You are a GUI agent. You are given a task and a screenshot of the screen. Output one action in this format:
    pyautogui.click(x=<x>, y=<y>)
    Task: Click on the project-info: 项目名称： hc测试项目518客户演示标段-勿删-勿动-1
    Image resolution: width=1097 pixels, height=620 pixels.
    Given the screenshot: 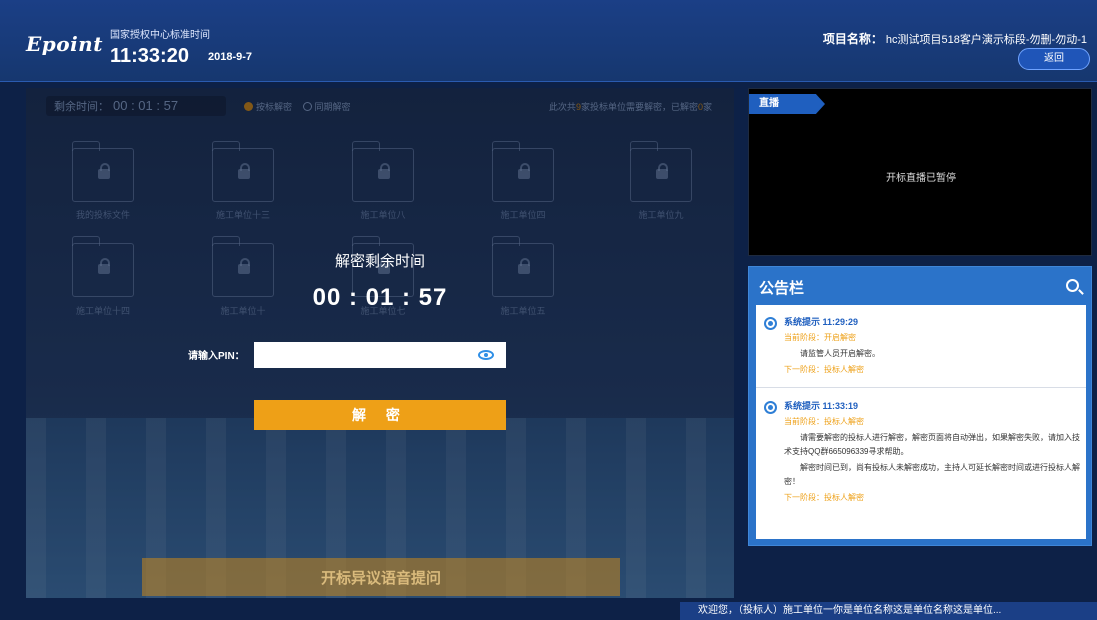 What is the action you would take?
    pyautogui.click(x=955, y=38)
    